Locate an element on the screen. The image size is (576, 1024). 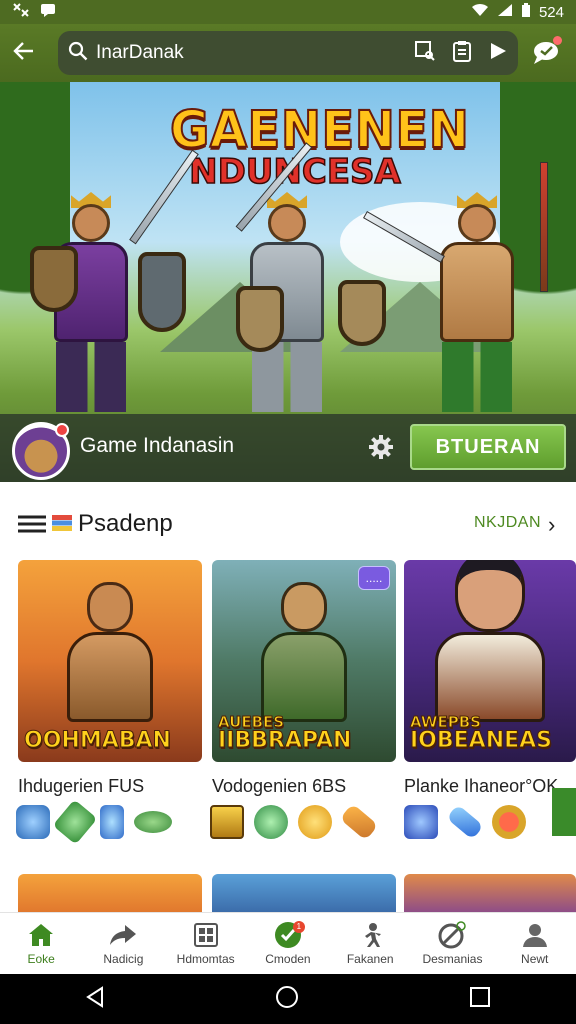
axe-icon is located at coordinates (359, 822).